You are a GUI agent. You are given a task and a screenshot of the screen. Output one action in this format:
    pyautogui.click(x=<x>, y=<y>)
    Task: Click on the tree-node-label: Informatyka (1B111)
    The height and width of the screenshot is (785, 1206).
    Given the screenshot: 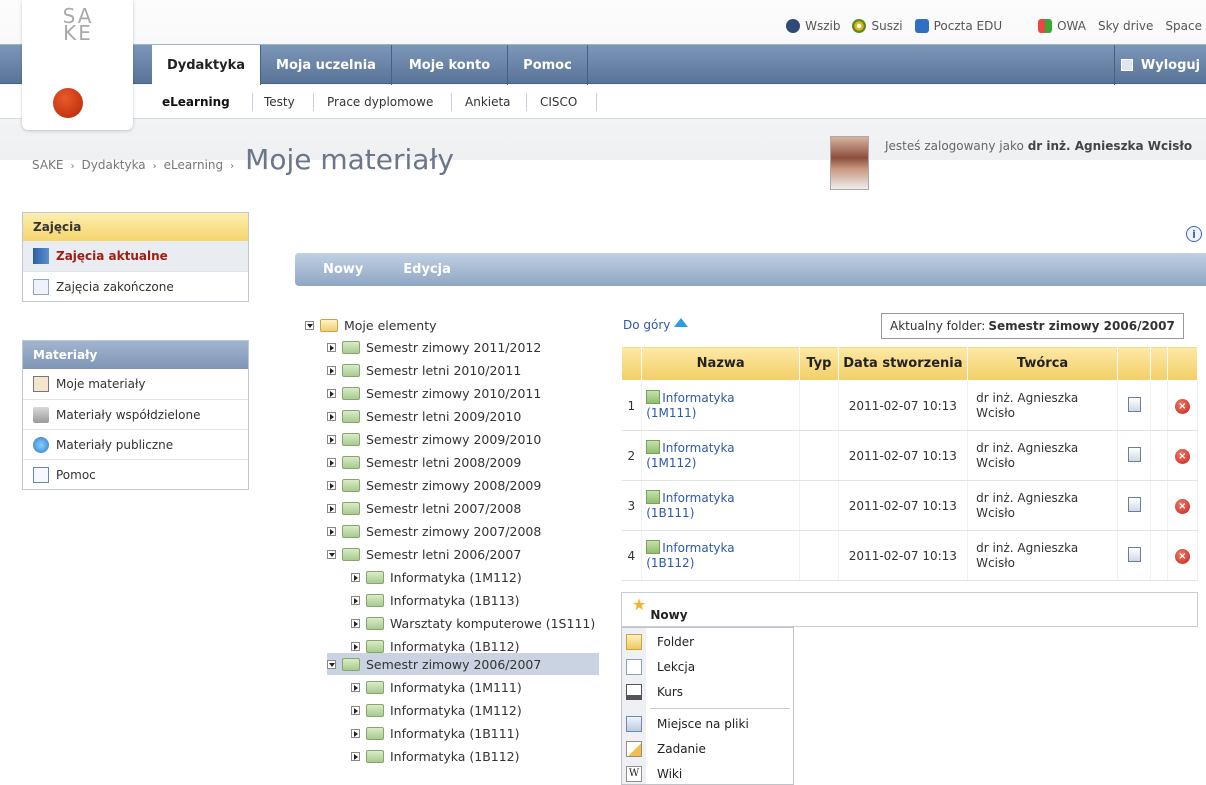 What is the action you would take?
    pyautogui.click(x=455, y=733)
    